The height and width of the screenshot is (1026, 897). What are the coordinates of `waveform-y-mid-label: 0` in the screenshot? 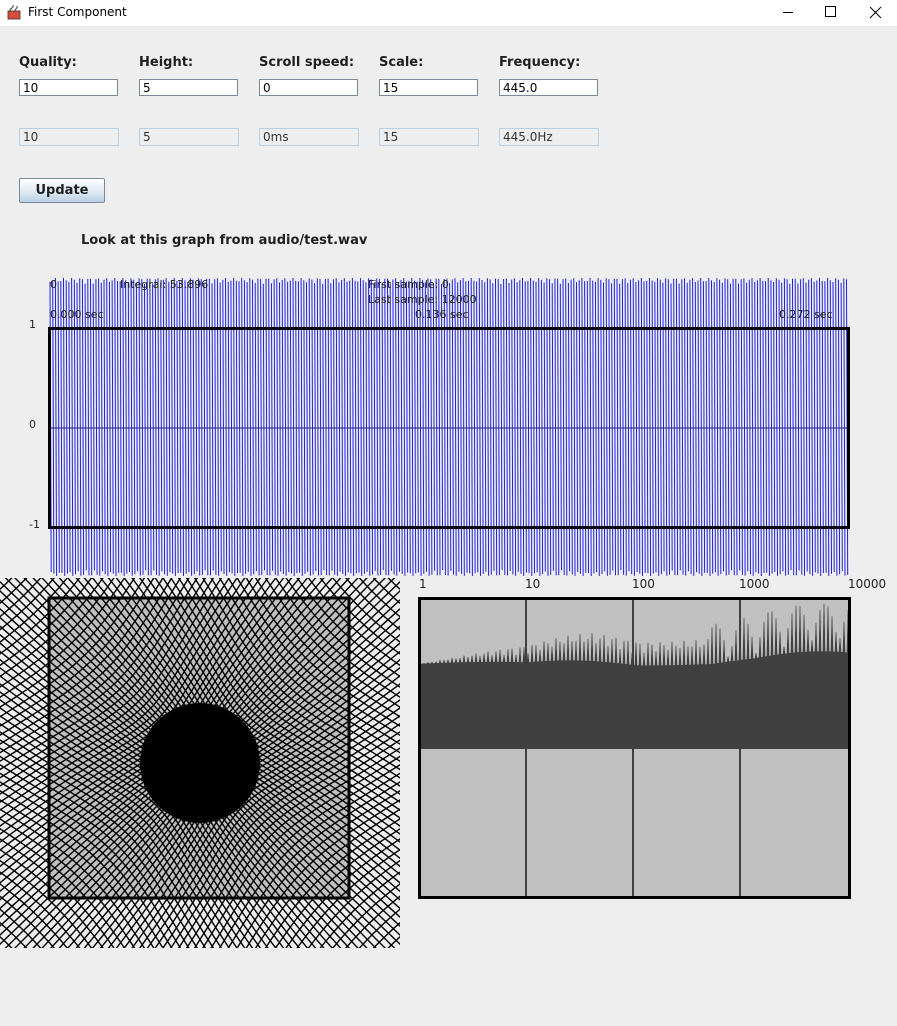 It's located at (32, 424).